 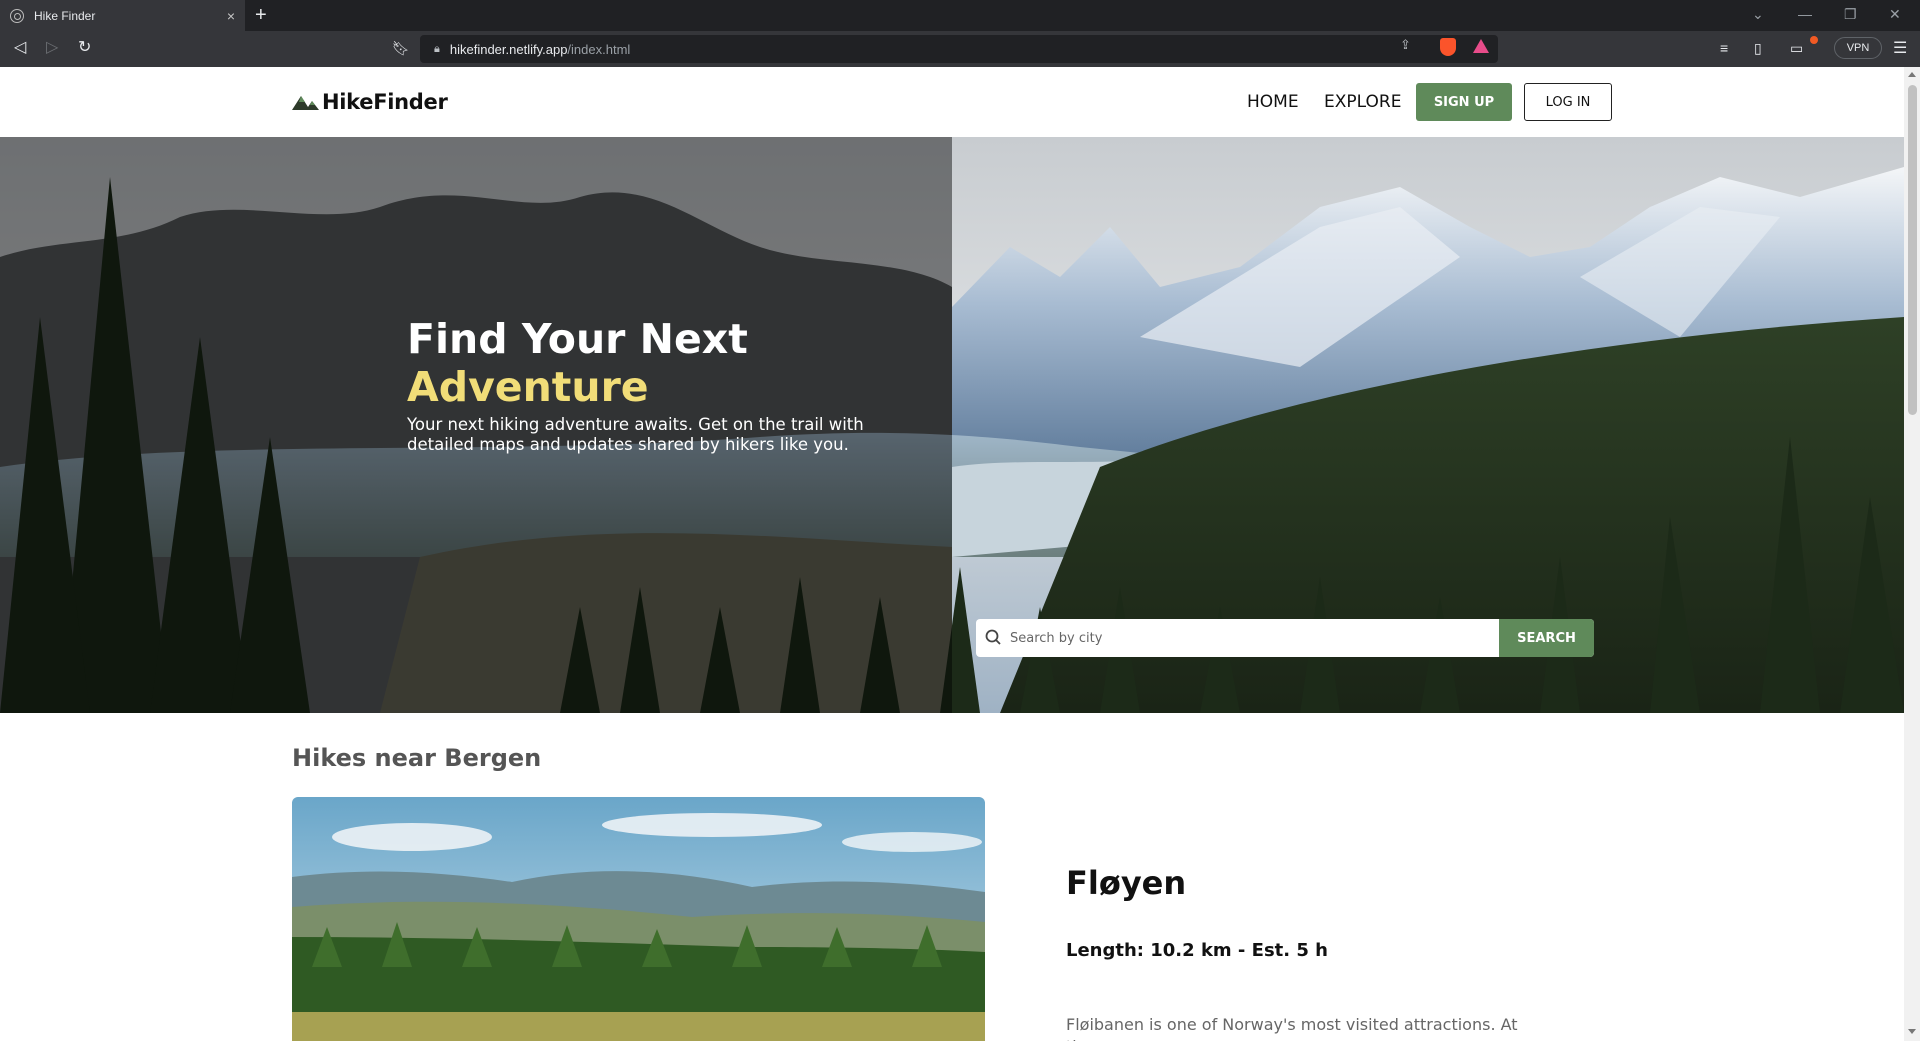 What do you see at coordinates (1912, 250) in the screenshot?
I see `scrollbar-thumb` at bounding box center [1912, 250].